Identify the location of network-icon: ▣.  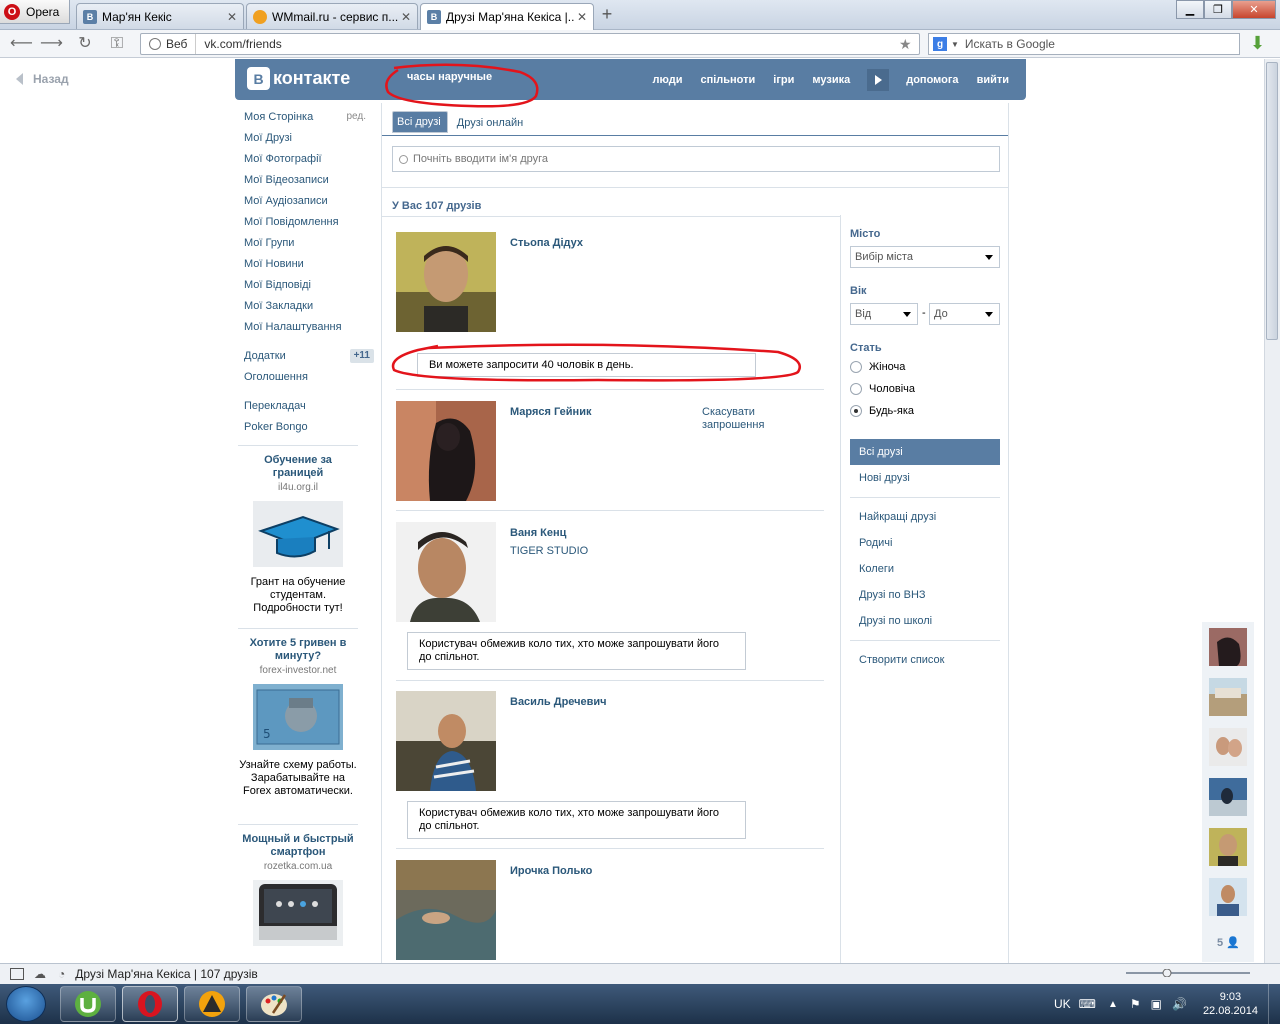
(1156, 1004).